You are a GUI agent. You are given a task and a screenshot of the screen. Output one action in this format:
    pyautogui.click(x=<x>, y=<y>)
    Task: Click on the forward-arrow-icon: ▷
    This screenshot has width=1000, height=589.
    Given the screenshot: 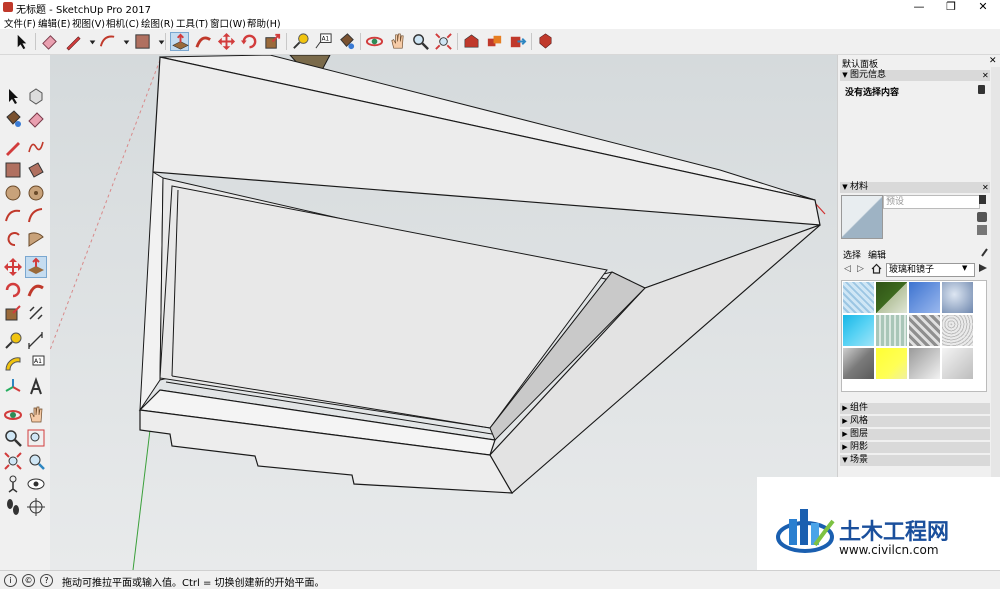 What is the action you would take?
    pyautogui.click(x=860, y=269)
    